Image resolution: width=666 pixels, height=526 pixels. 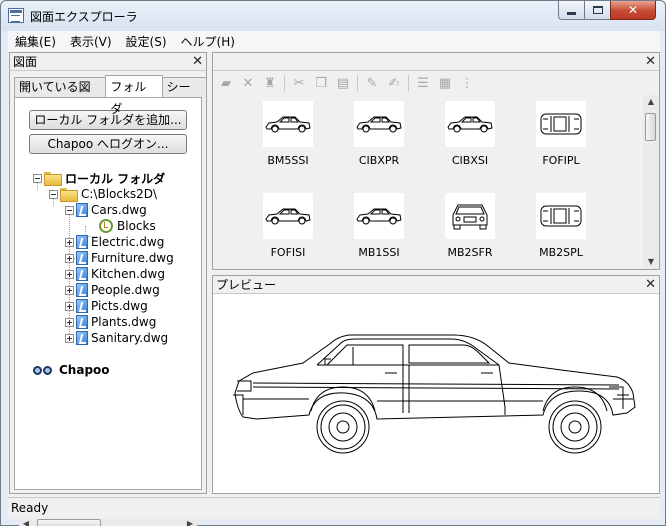 What do you see at coordinates (321, 83) in the screenshot?
I see `copy-icon: ❐` at bounding box center [321, 83].